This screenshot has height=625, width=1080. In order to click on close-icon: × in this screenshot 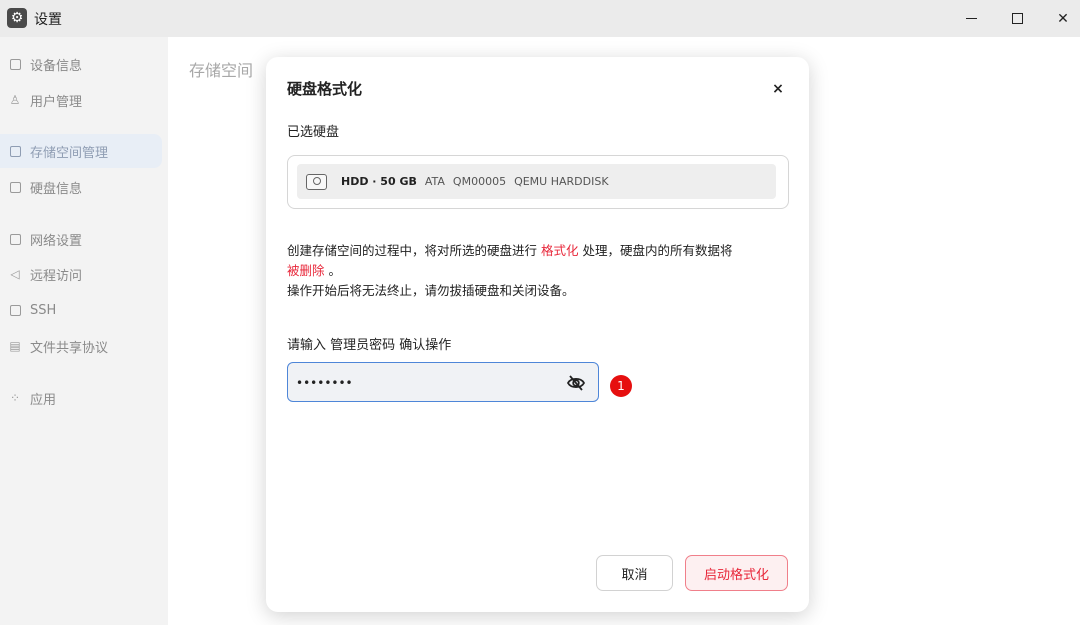, I will do `click(778, 89)`.